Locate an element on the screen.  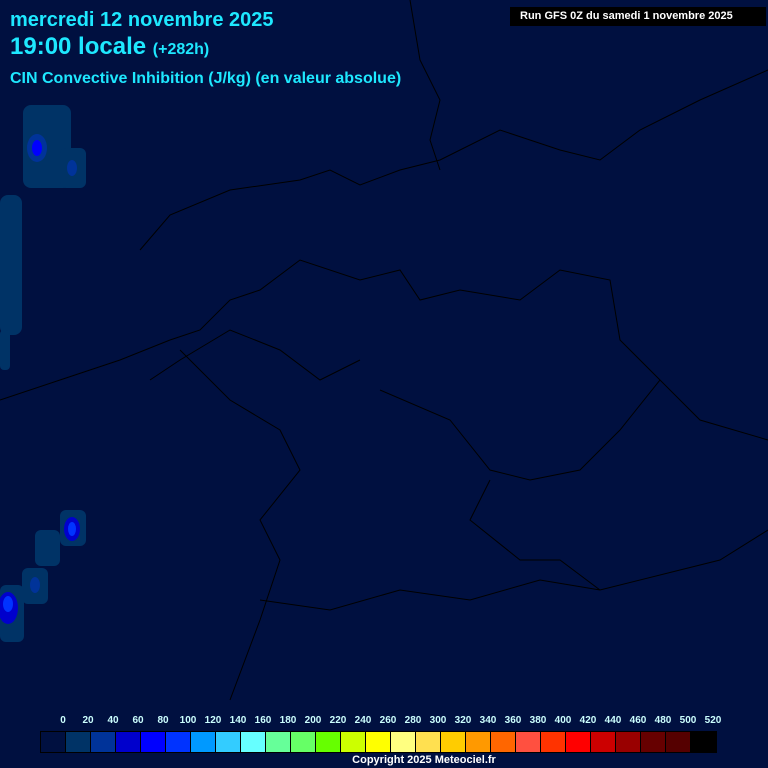
copyright: Copyright 2025 Meteociel.fr is located at coordinates (424, 760).